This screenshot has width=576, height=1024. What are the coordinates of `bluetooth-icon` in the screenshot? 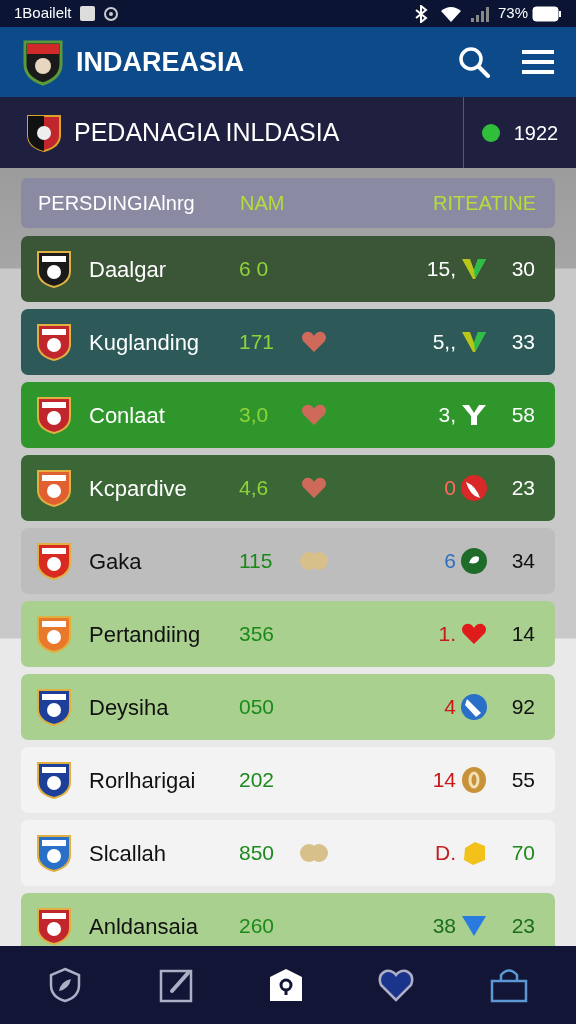 It's located at (420, 13).